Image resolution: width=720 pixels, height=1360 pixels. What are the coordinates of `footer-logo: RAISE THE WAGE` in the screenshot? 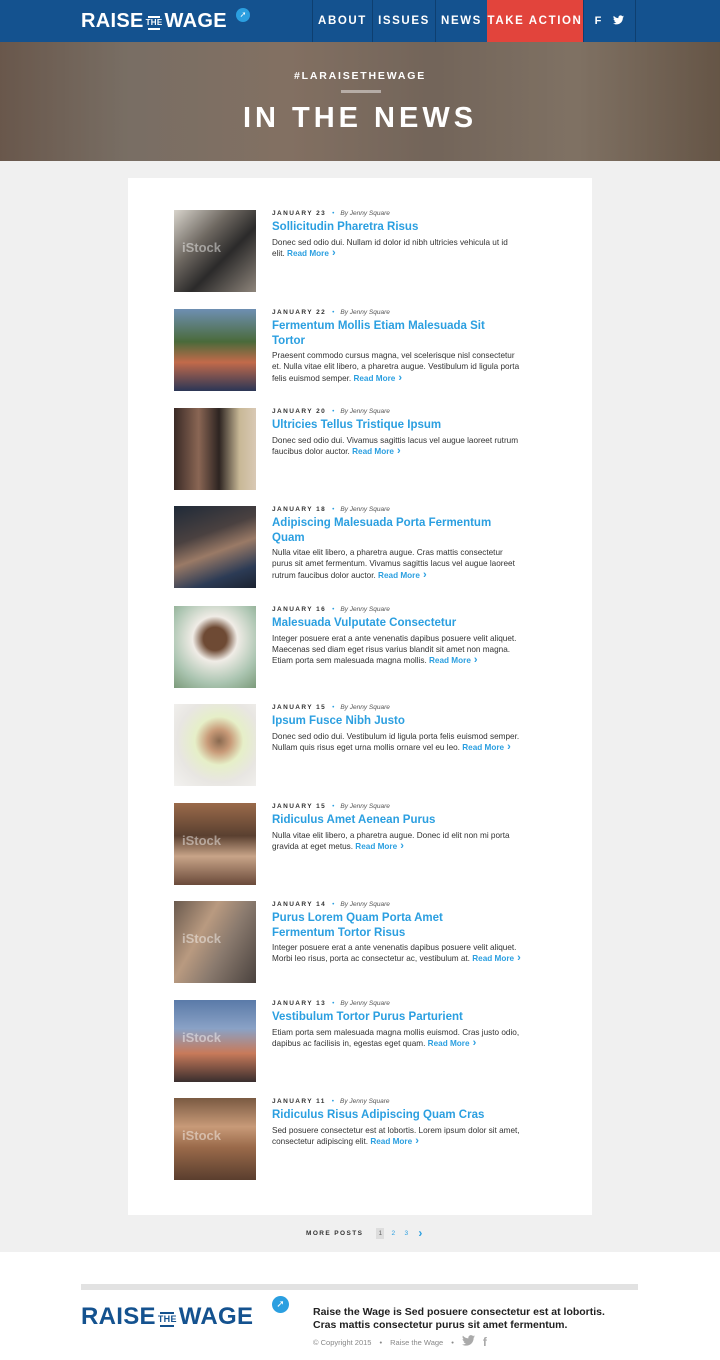 It's located at (167, 1317).